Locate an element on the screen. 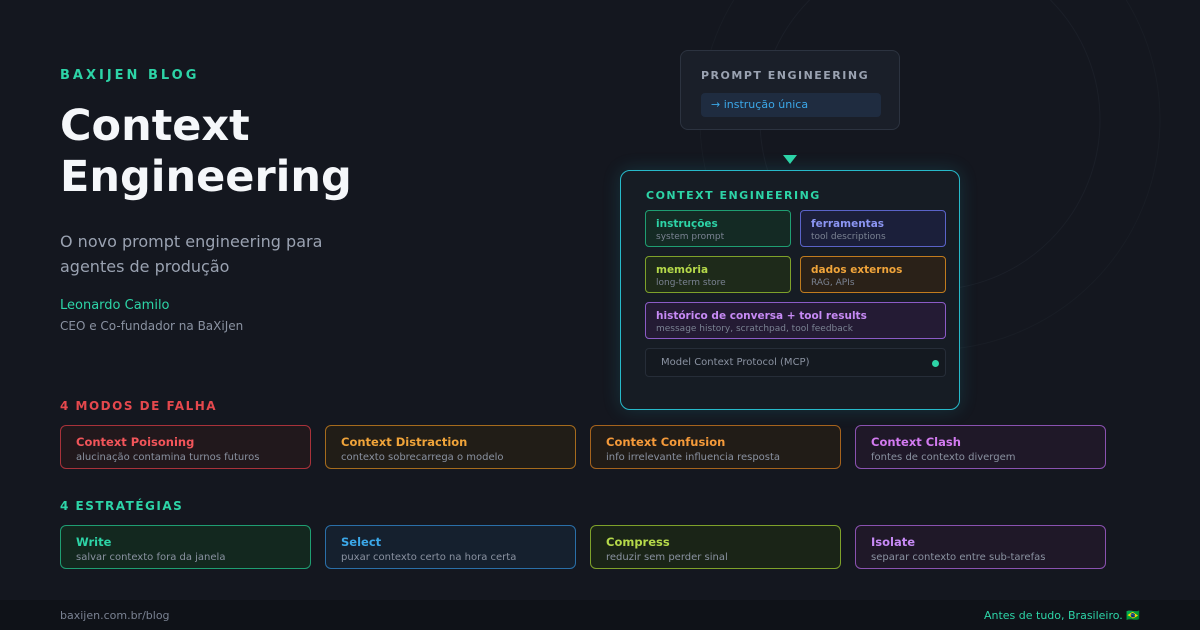 This screenshot has width=1200, height=630. context-cell-memory: memória long-term store is located at coordinates (718, 274).